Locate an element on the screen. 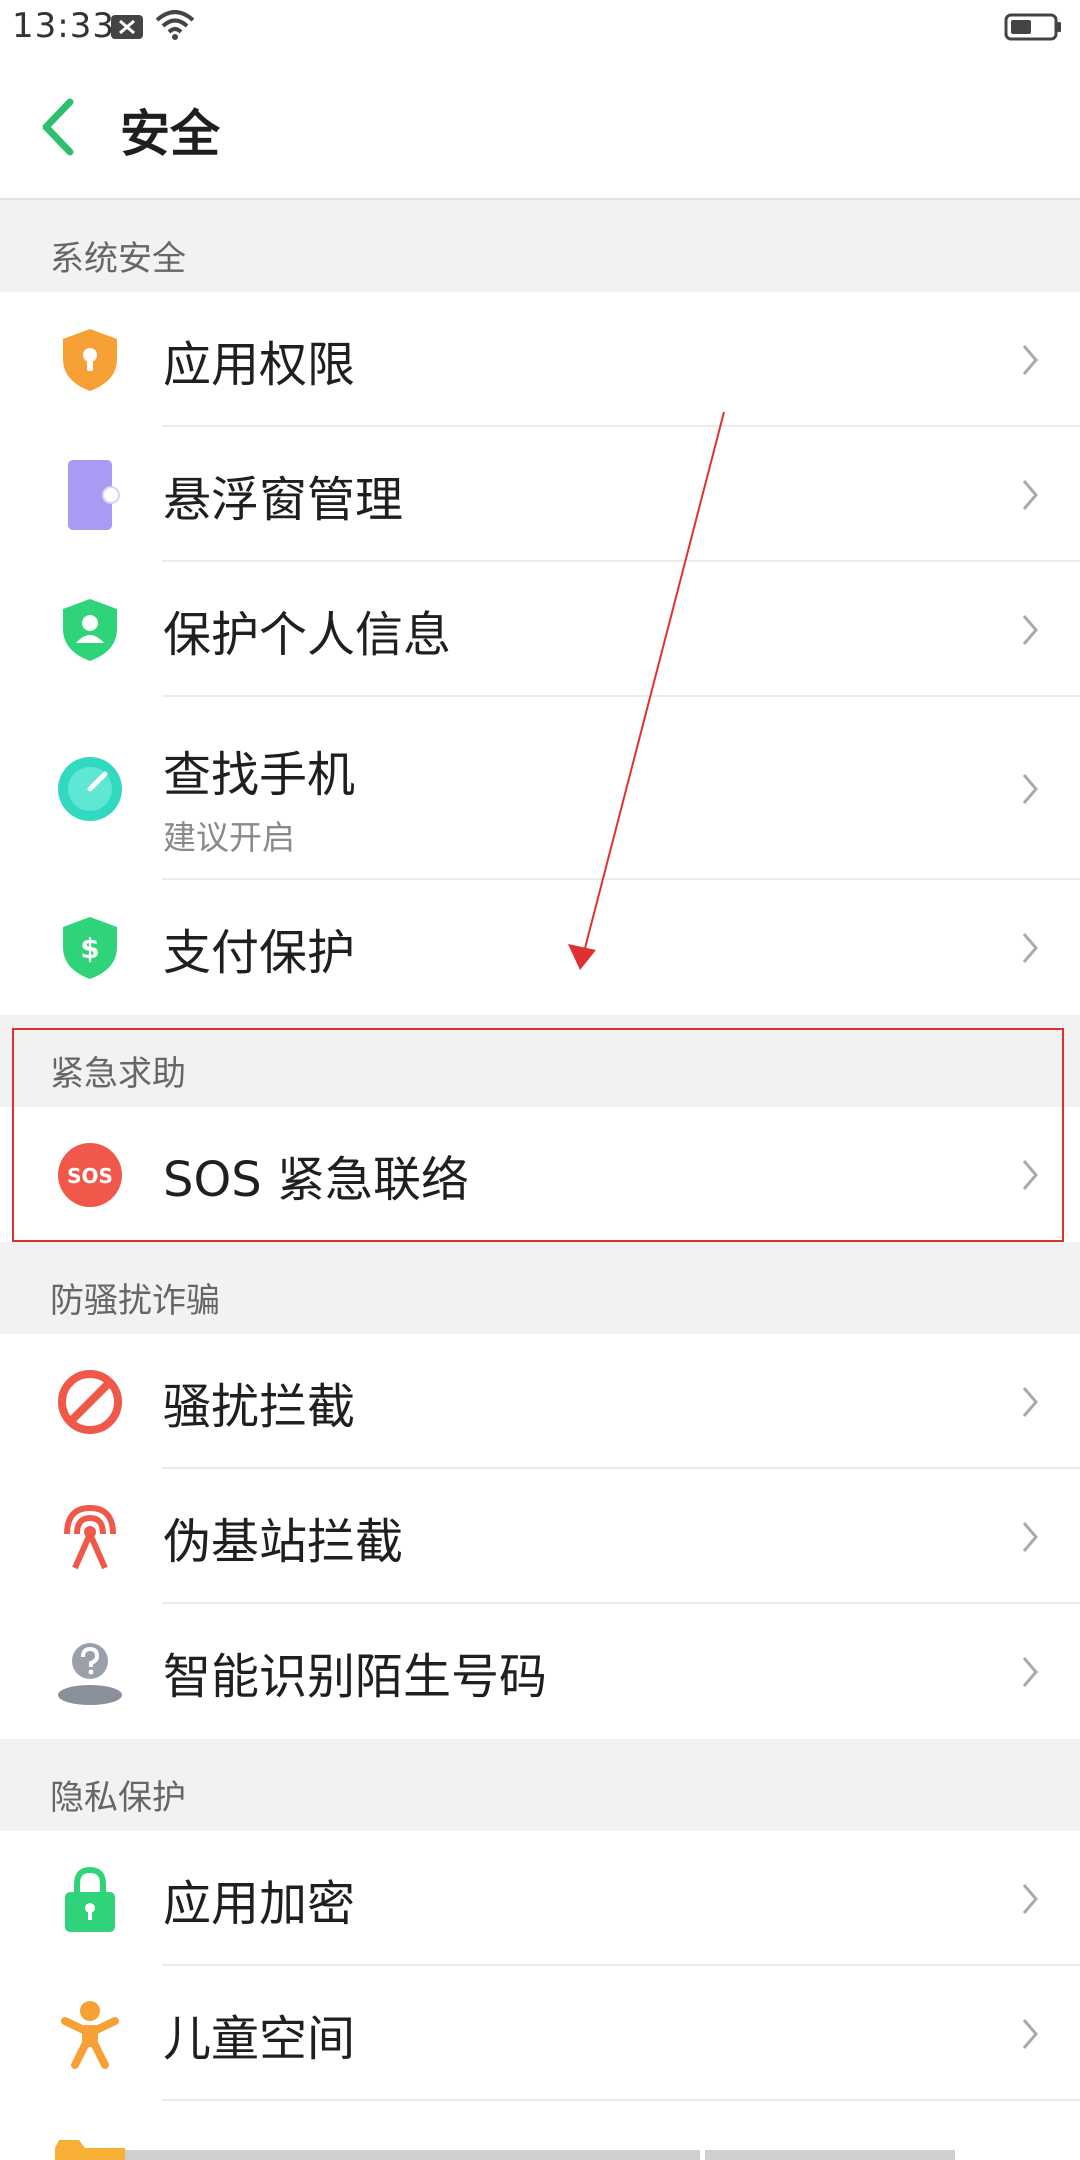 The image size is (1080, 2160). row-label: 骚扰拦截 is located at coordinates (259, 1406).